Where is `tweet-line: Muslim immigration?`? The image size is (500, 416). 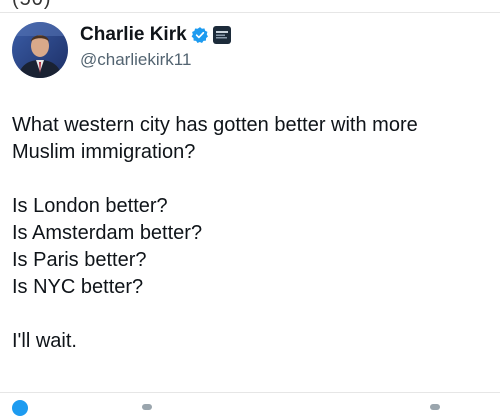
tweet-line: Muslim immigration? is located at coordinates (104, 152).